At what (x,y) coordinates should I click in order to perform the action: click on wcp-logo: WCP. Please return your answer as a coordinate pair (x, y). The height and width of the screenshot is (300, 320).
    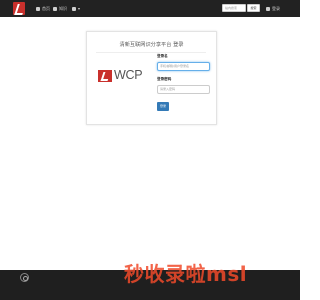
    Looking at the image, I should click on (120, 75).